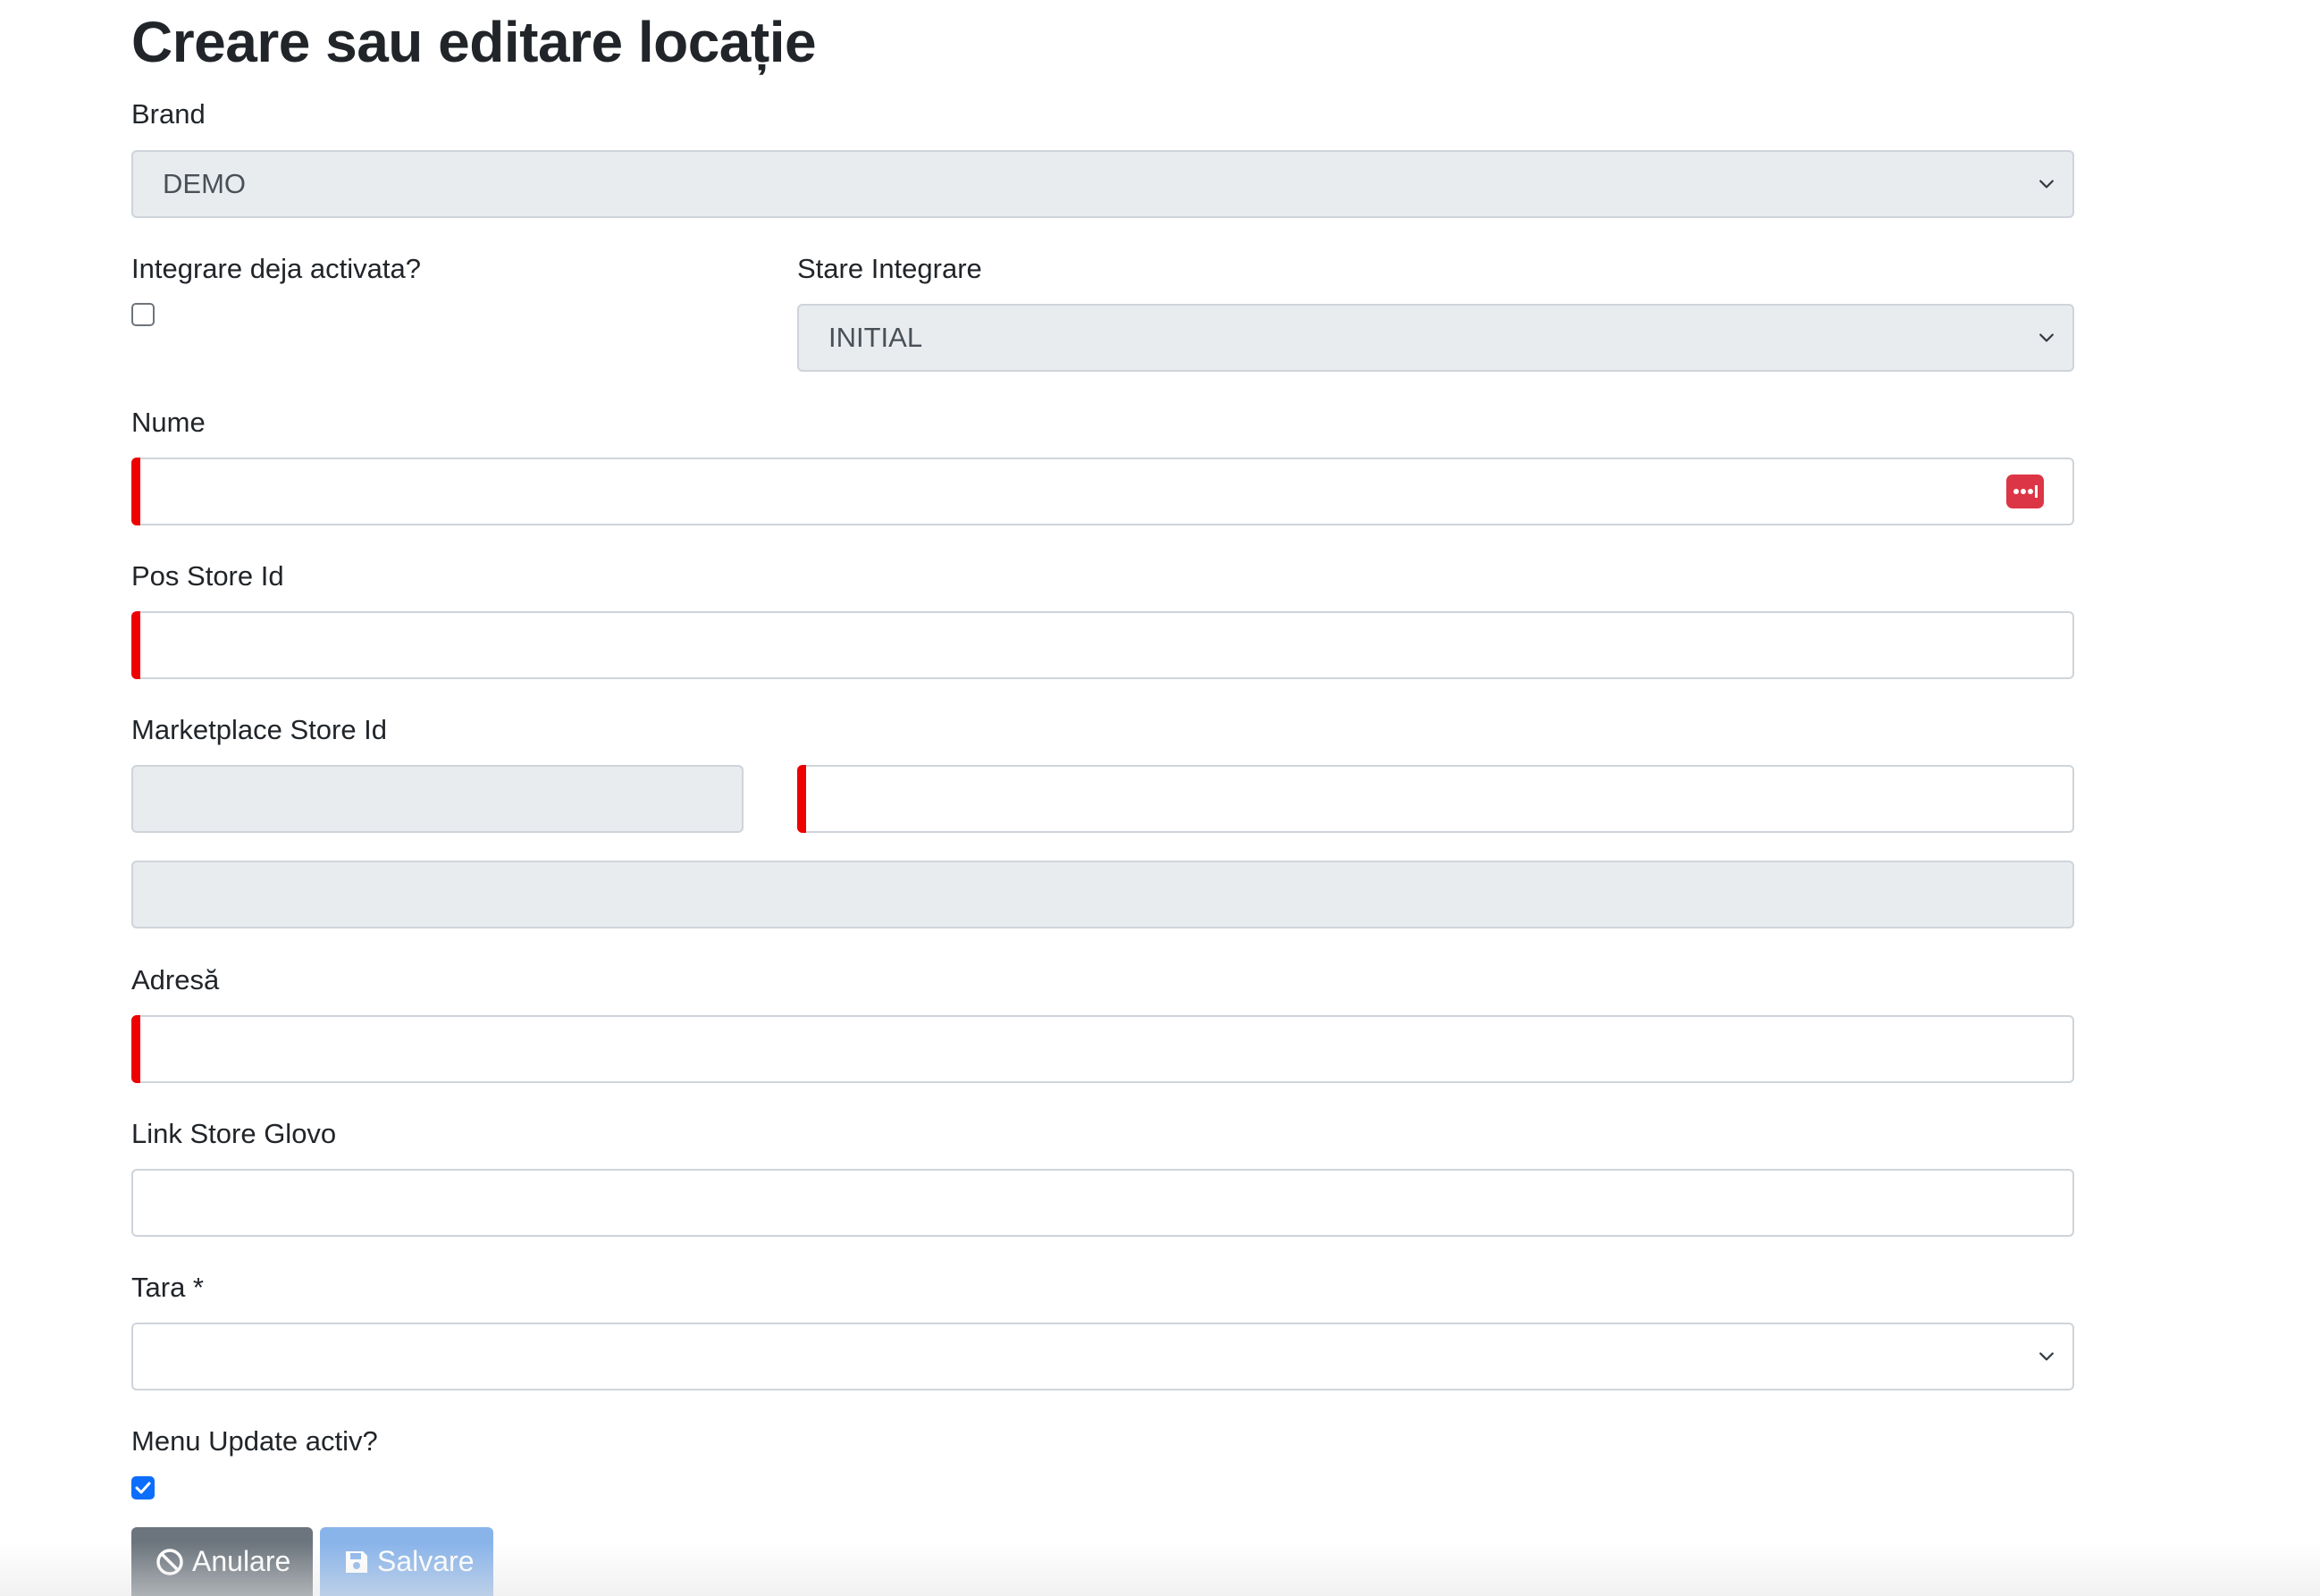 The width and height of the screenshot is (2320, 1596). What do you see at coordinates (356, 1561) in the screenshot?
I see `floppy-disk-icon` at bounding box center [356, 1561].